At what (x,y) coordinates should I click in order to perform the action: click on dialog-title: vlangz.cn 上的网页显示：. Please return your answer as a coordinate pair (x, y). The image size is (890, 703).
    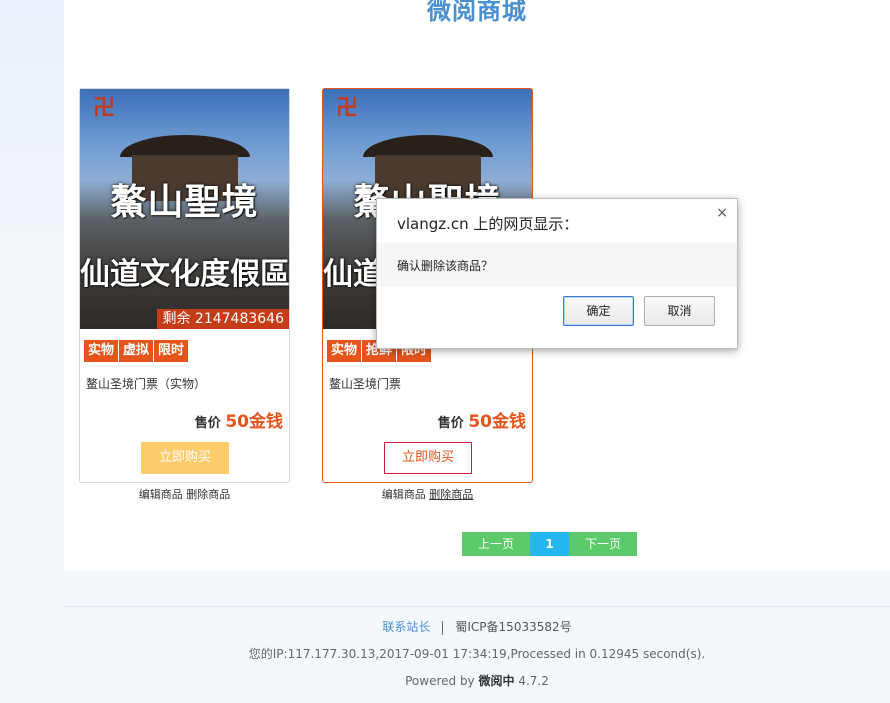
    Looking at the image, I should click on (488, 224).